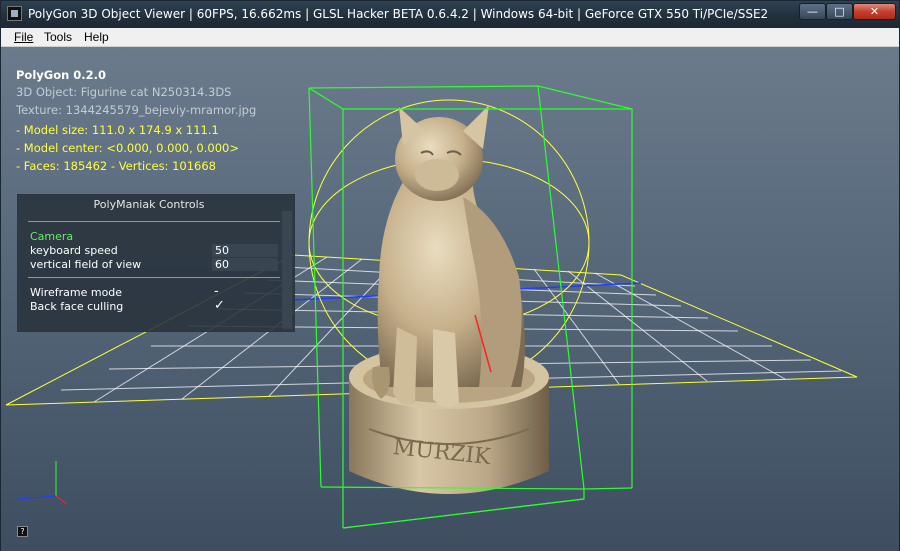 This screenshot has width=900, height=551. I want to click on menu-file: File, so click(23, 37).